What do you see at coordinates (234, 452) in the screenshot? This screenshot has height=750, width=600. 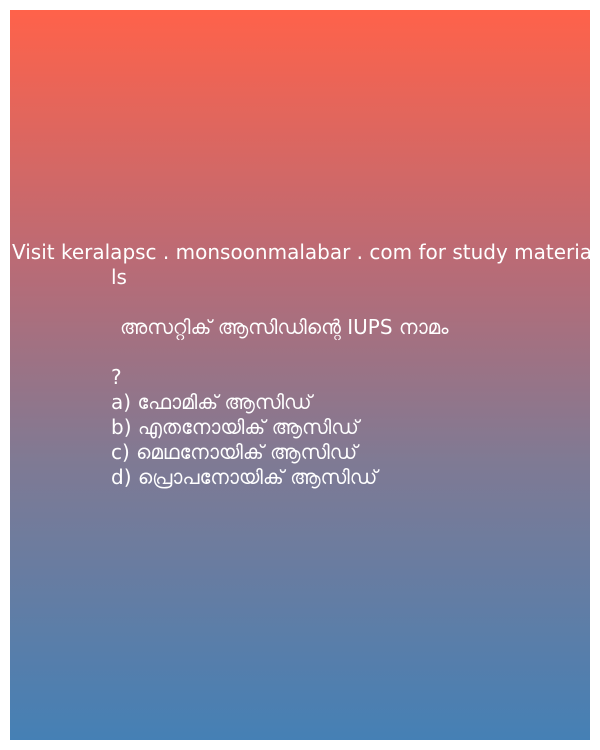 I see `option-c: c) മെഥനോയിക് ആസിഡ്` at bounding box center [234, 452].